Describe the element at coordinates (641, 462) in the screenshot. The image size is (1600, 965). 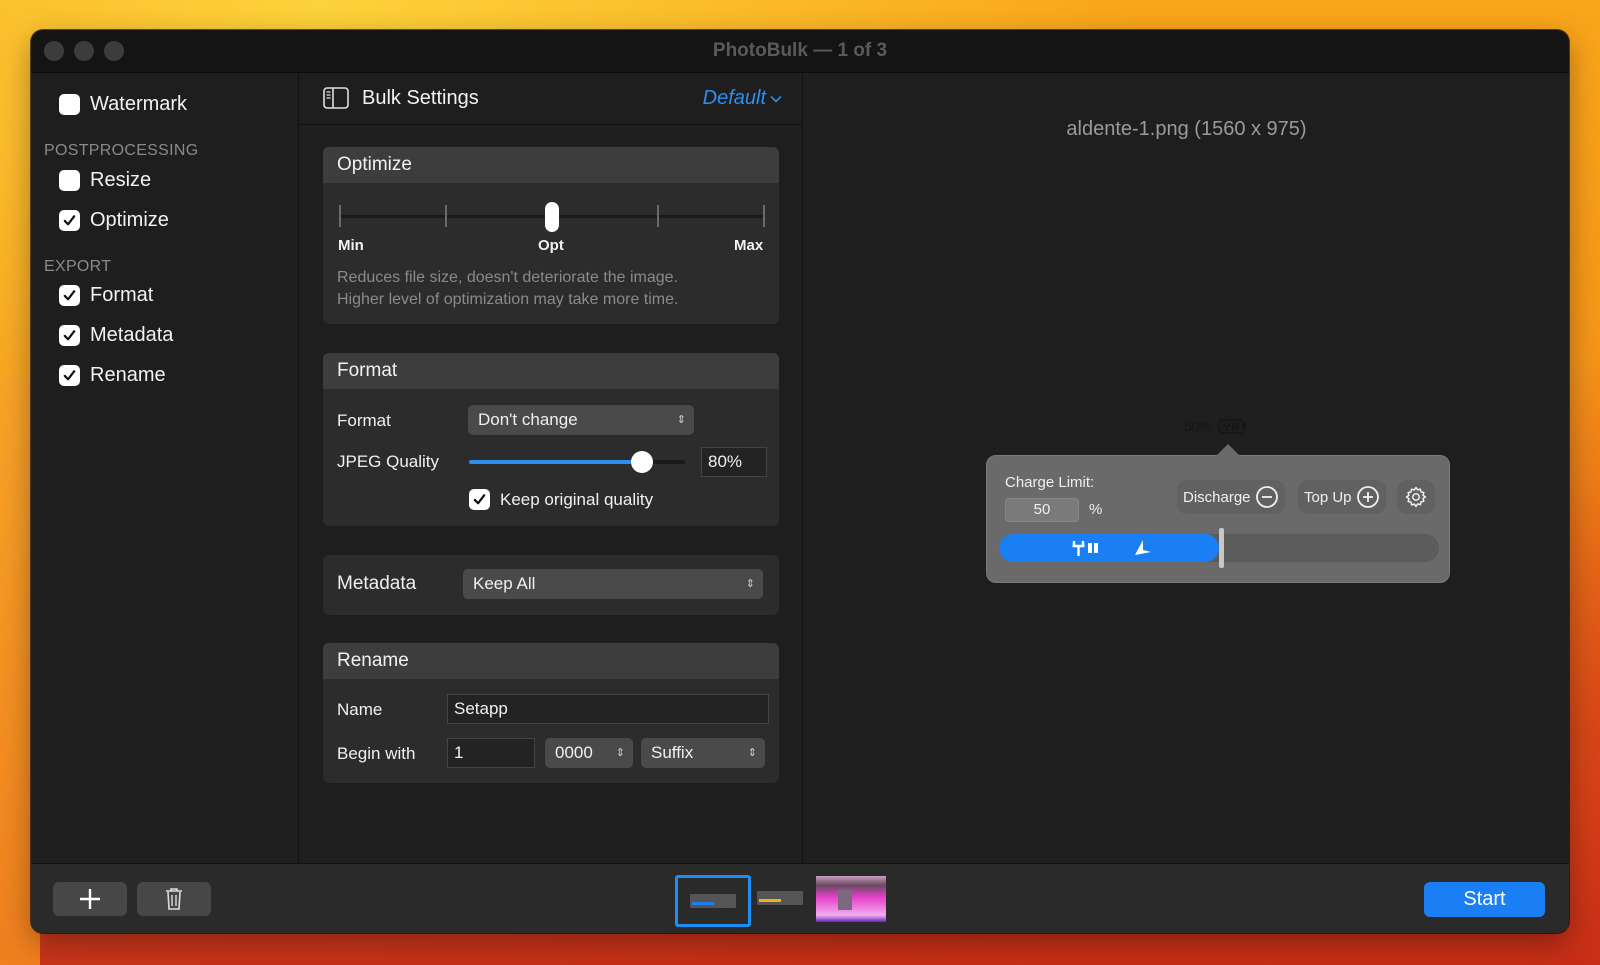
I see `jpeg-quality-slider-thumb` at that location.